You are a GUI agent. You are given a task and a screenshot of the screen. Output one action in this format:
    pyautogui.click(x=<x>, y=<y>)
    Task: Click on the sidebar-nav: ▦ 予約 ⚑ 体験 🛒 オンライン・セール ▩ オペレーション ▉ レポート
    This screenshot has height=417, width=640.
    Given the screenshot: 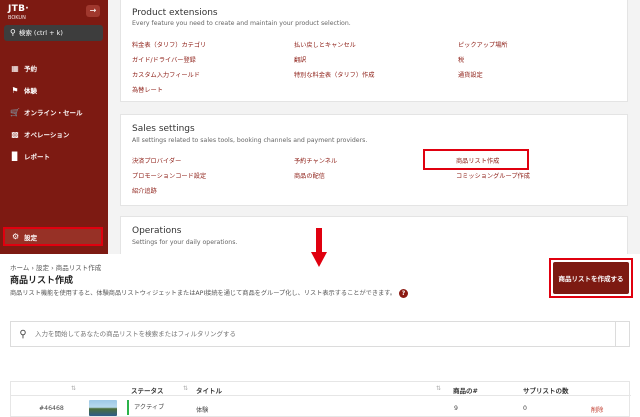 What is the action you would take?
    pyautogui.click(x=54, y=112)
    